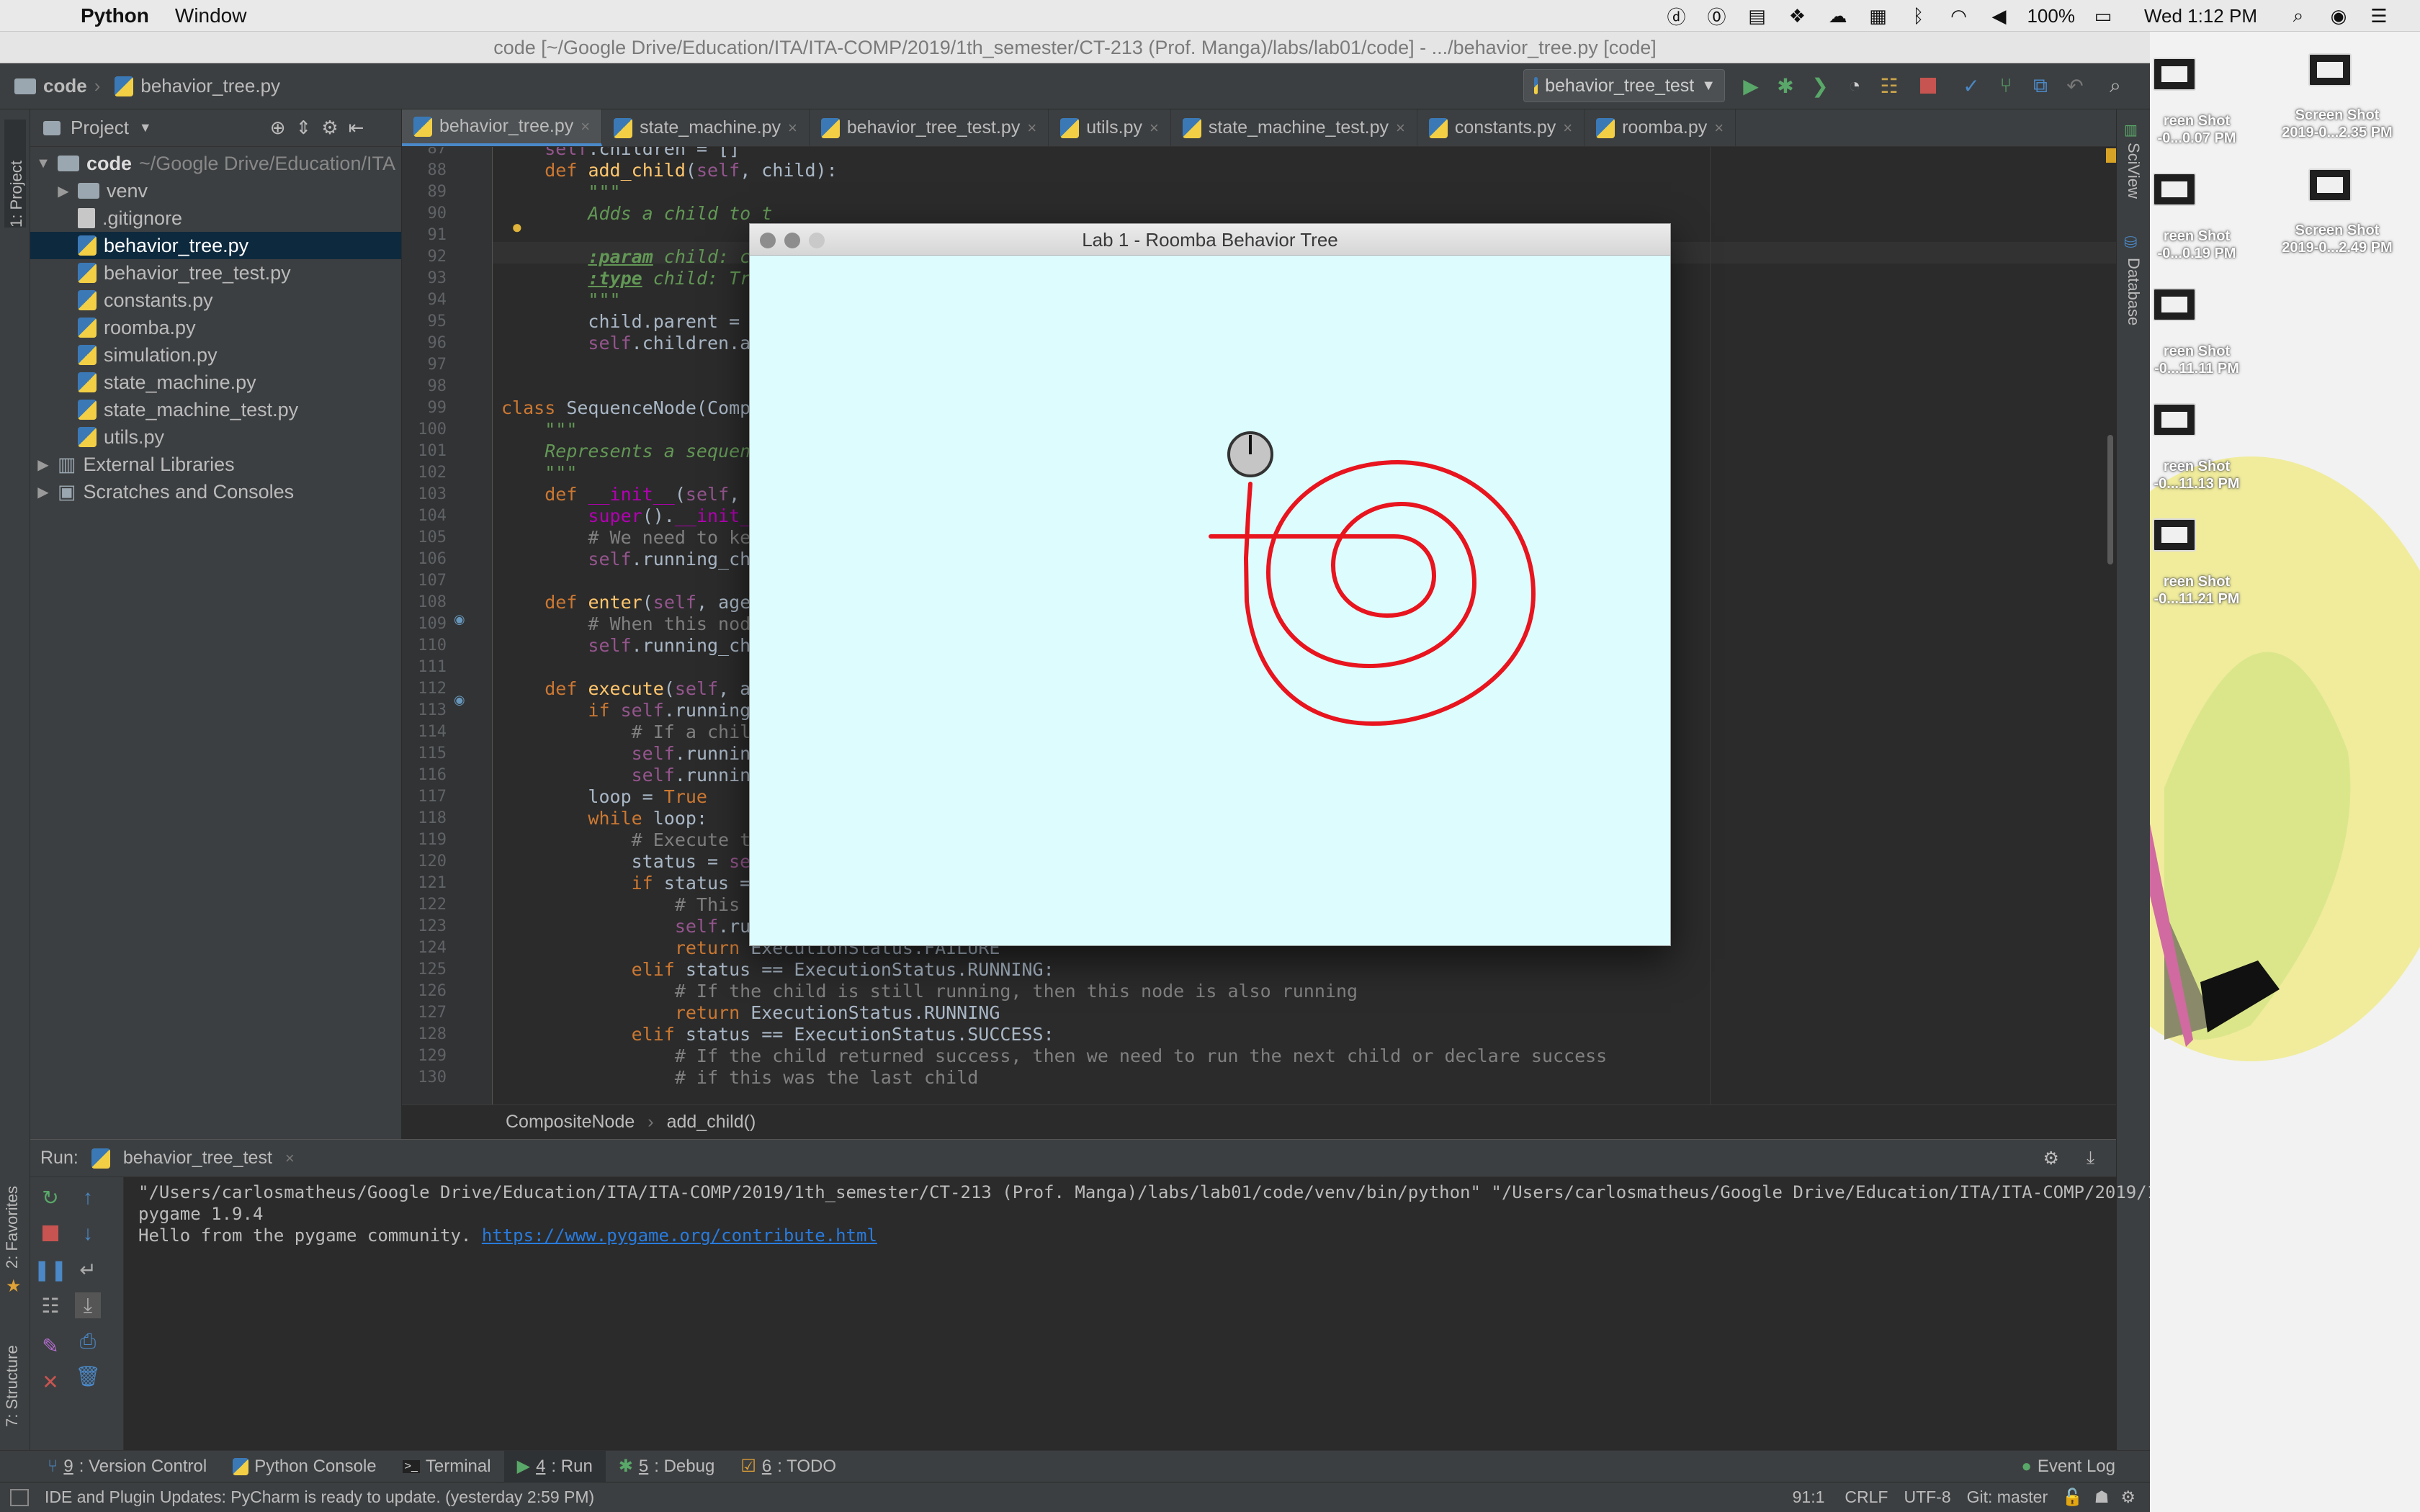  Describe the element at coordinates (1624, 85) in the screenshot. I see `run-configuration-select: behavior_tree_test ▼` at that location.